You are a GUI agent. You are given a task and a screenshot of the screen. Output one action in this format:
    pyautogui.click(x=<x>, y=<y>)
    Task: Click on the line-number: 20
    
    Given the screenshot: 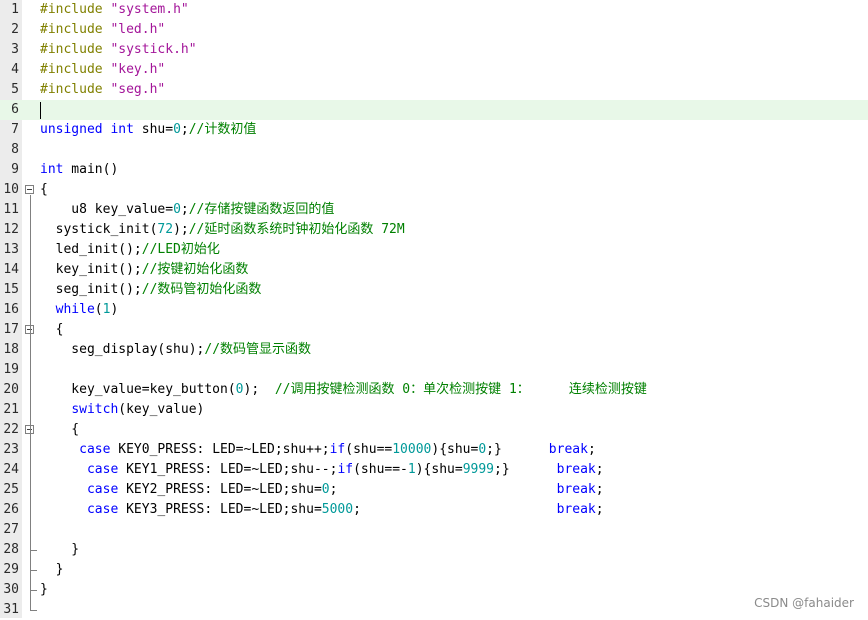 What is the action you would take?
    pyautogui.click(x=11, y=389)
    